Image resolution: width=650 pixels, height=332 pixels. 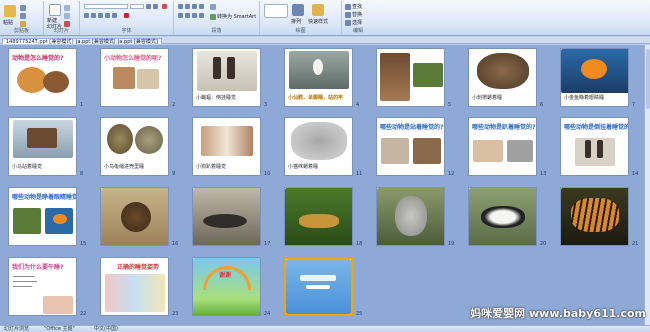 I want to click on slide-thumbnail-15: 哪些动物是睁着眼睛睡觉的?, so click(x=42, y=216).